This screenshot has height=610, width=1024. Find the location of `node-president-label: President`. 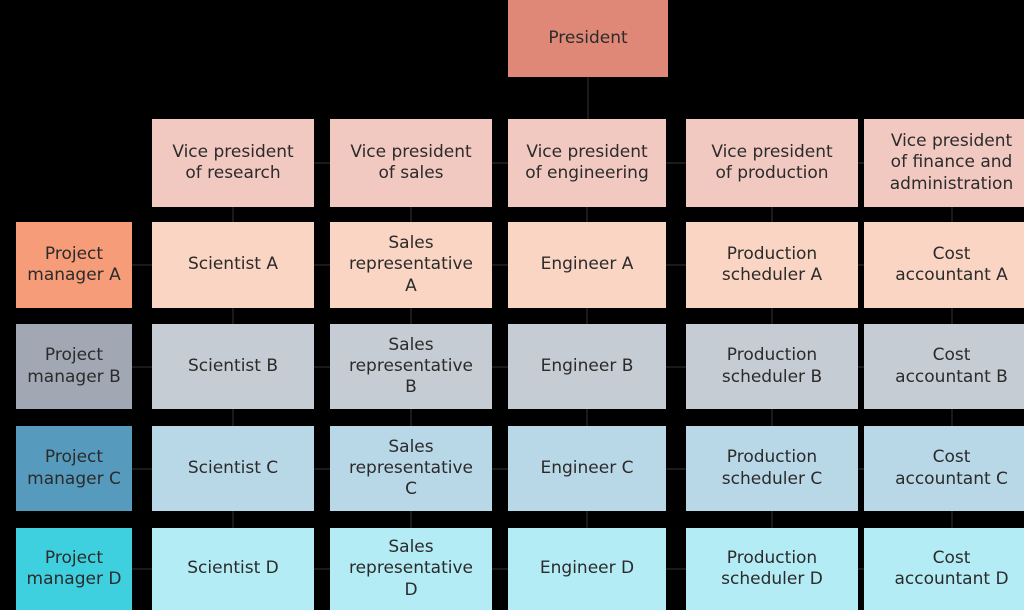

node-president-label: President is located at coordinates (588, 37).